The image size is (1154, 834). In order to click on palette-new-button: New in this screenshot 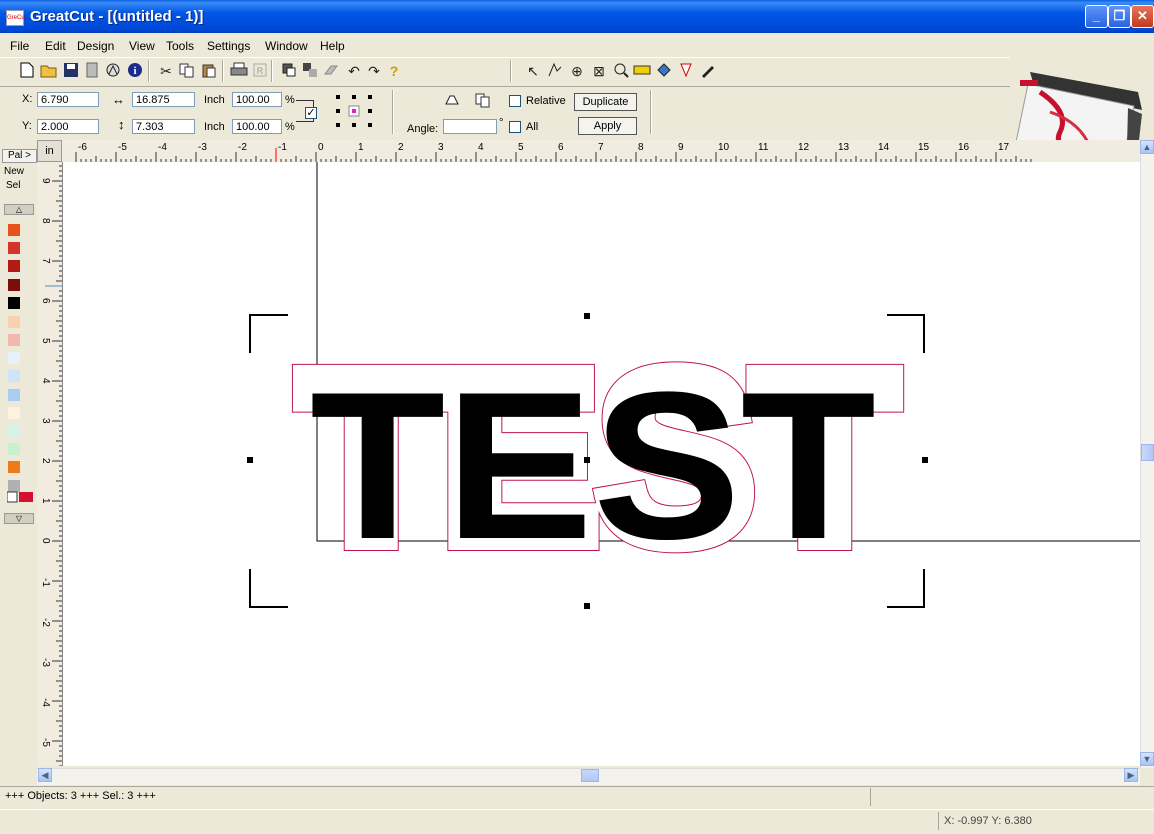, I will do `click(19, 171)`.